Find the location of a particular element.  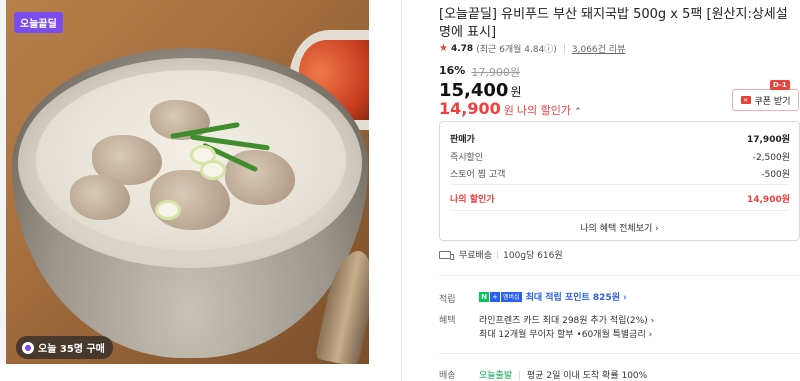

breakdown-row-my-price: 나의 할인가 14,900원 is located at coordinates (620, 198).